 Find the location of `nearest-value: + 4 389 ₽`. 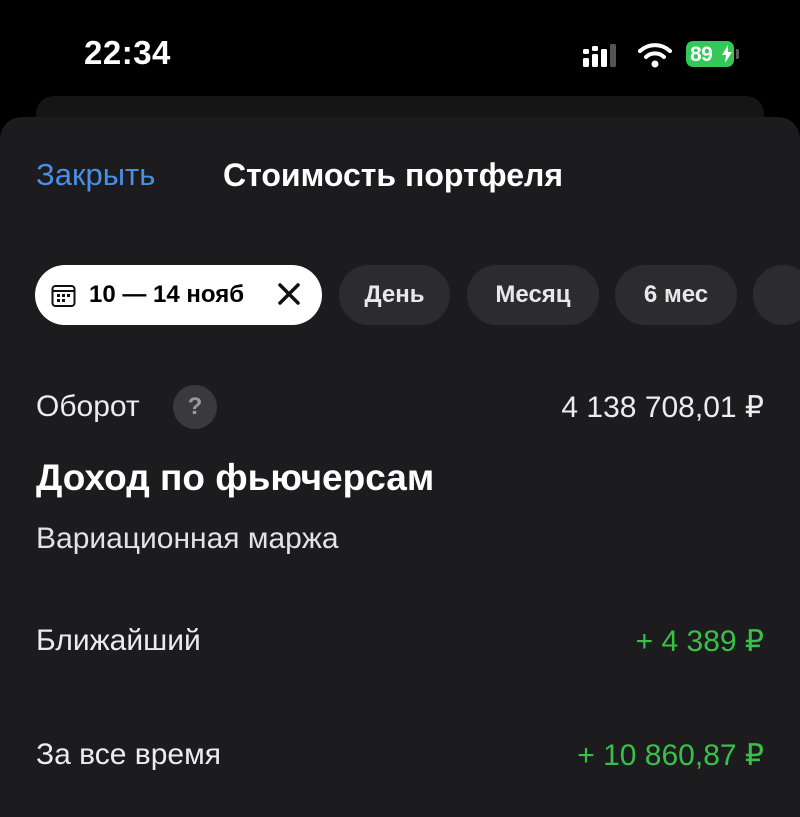

nearest-value: + 4 389 ₽ is located at coordinates (699, 641).